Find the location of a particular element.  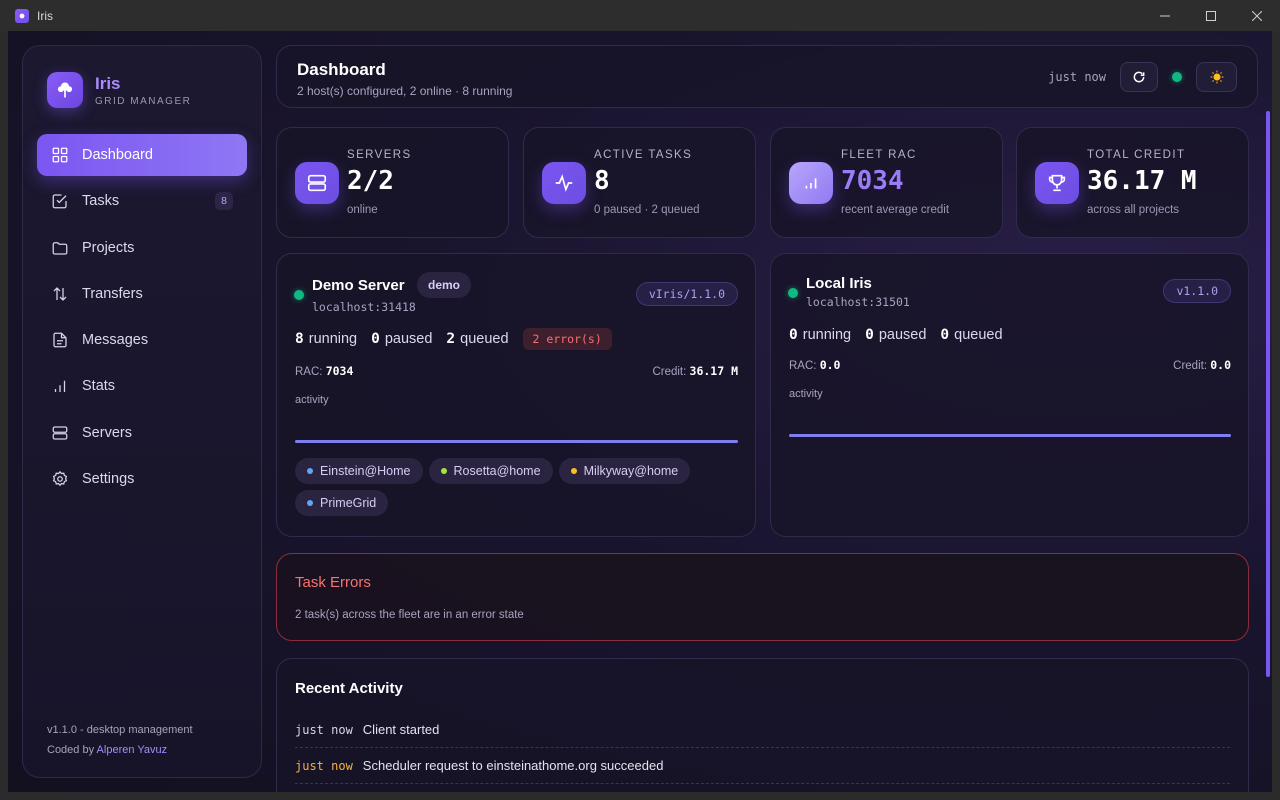

task-errors-title: Task Errors is located at coordinates (333, 582).